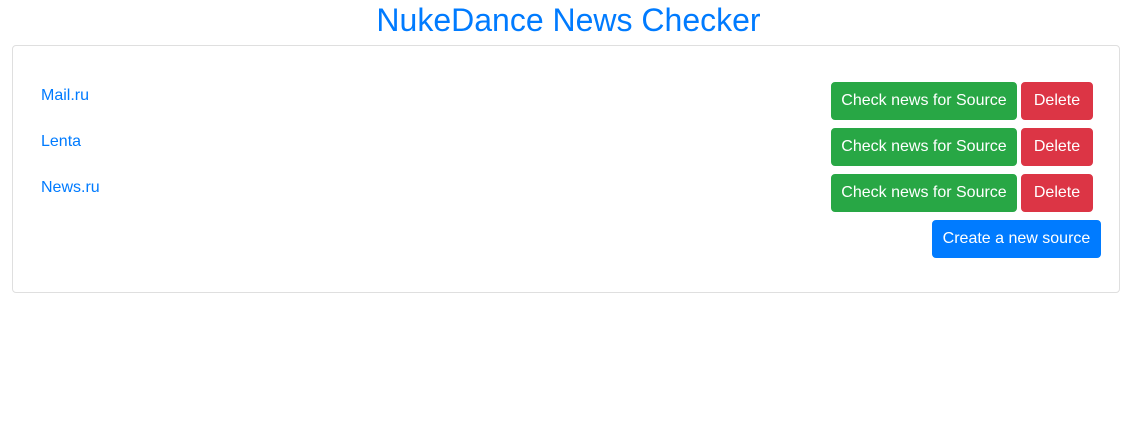  Describe the element at coordinates (65, 96) in the screenshot. I see `source-link-mailru: Mail.ru` at that location.